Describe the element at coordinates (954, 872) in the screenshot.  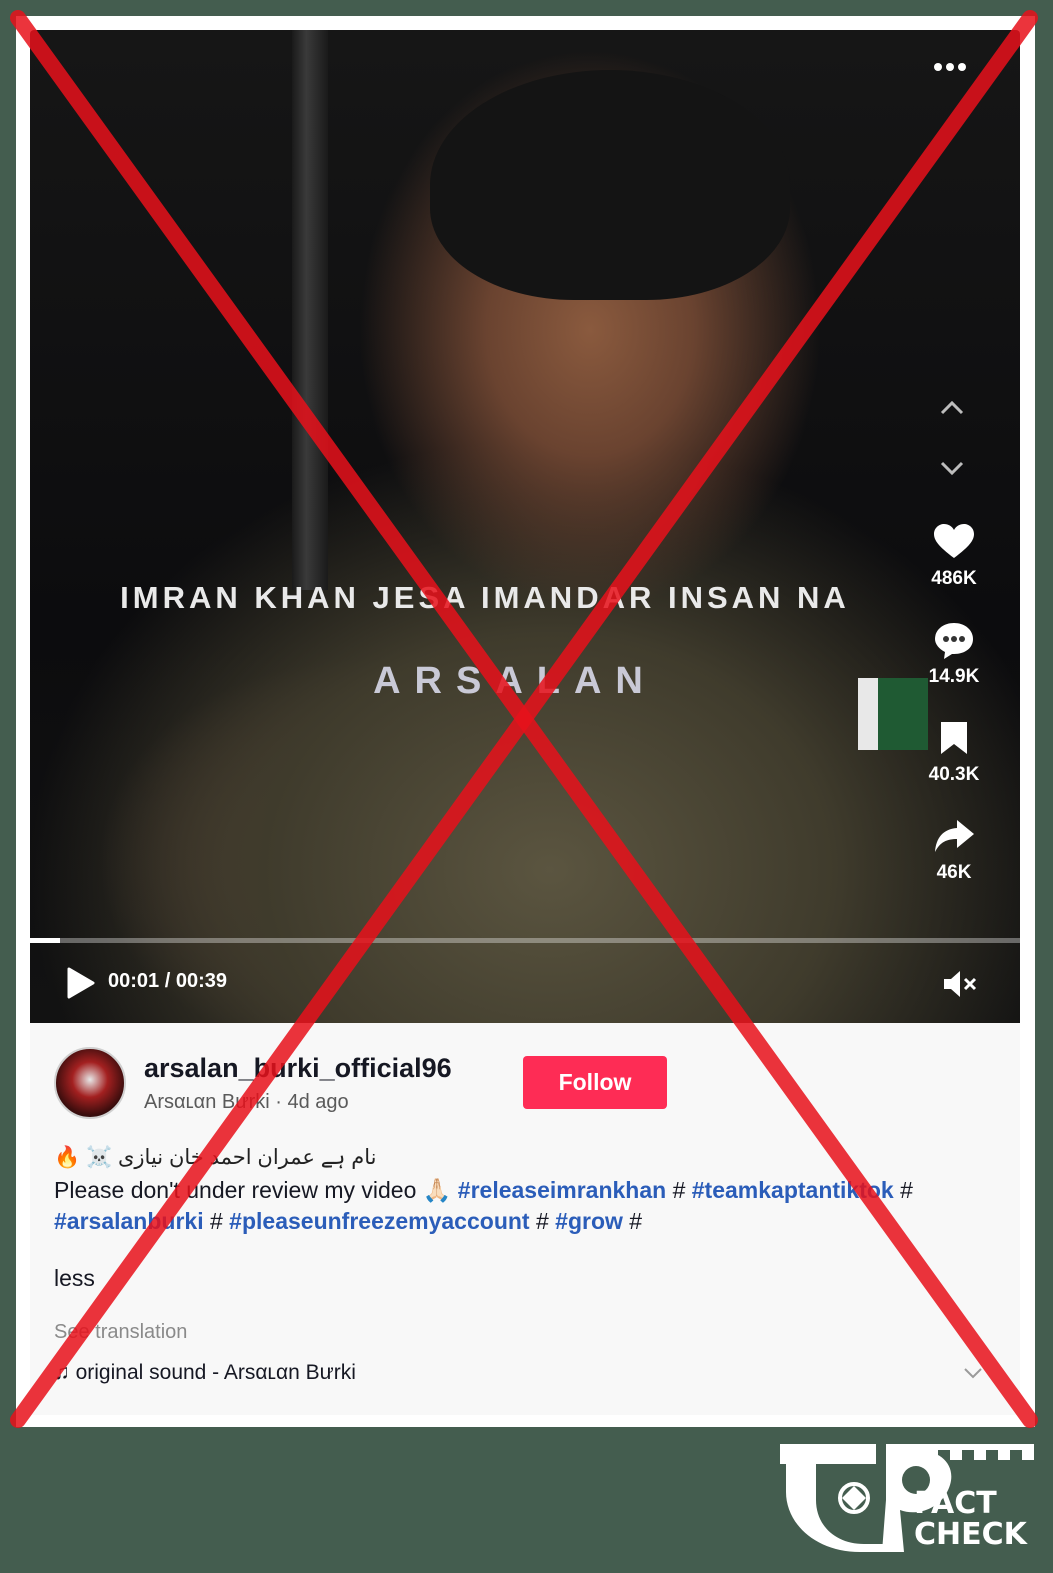
I see `share-count: 46K` at that location.